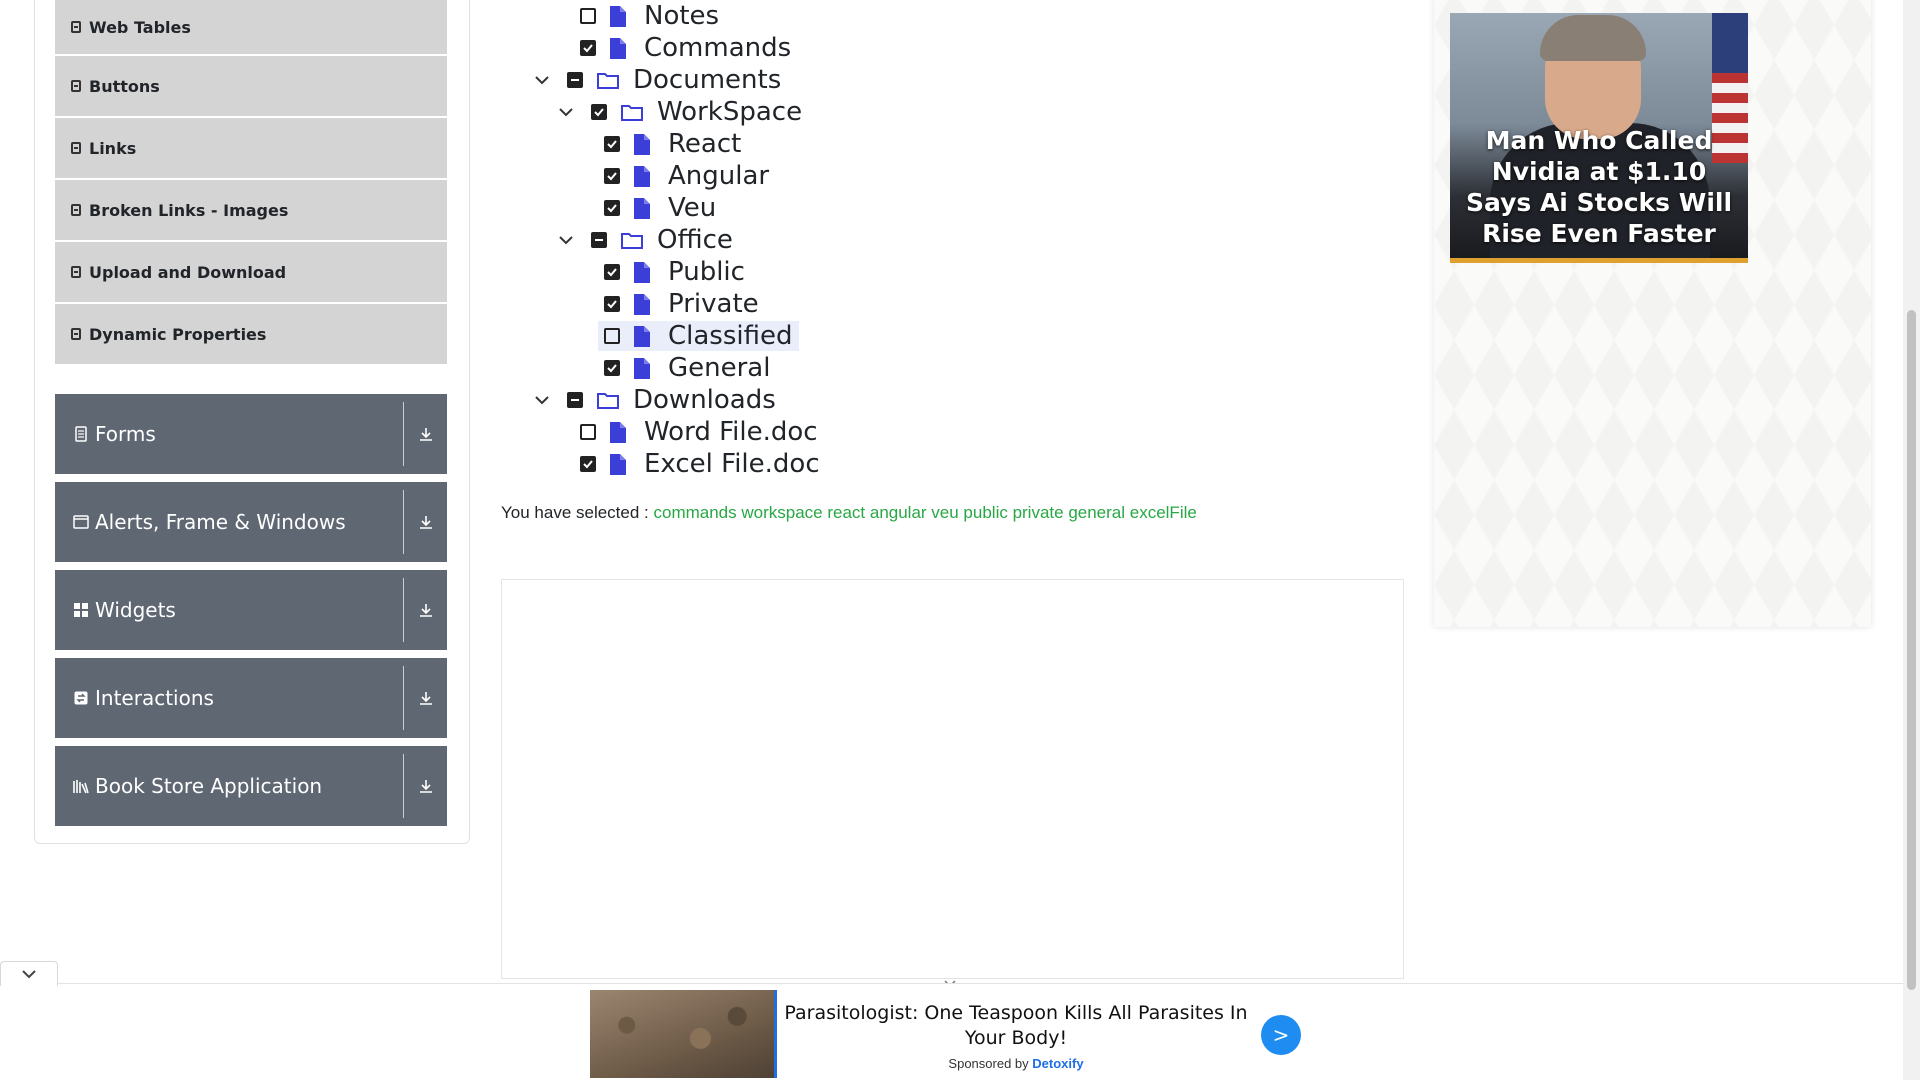  What do you see at coordinates (125, 434) in the screenshot?
I see `group-title: Forms` at bounding box center [125, 434].